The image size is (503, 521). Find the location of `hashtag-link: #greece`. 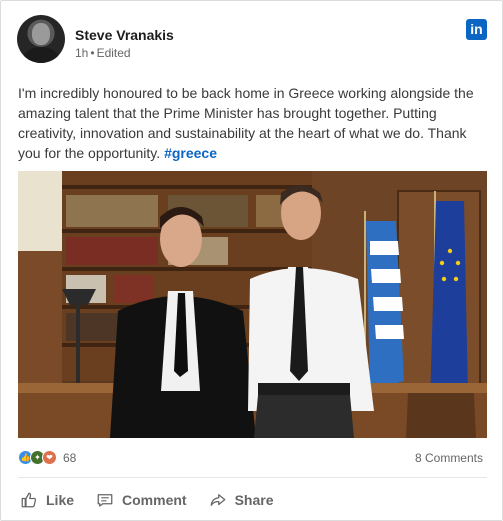

hashtag-link: #greece is located at coordinates (190, 153).